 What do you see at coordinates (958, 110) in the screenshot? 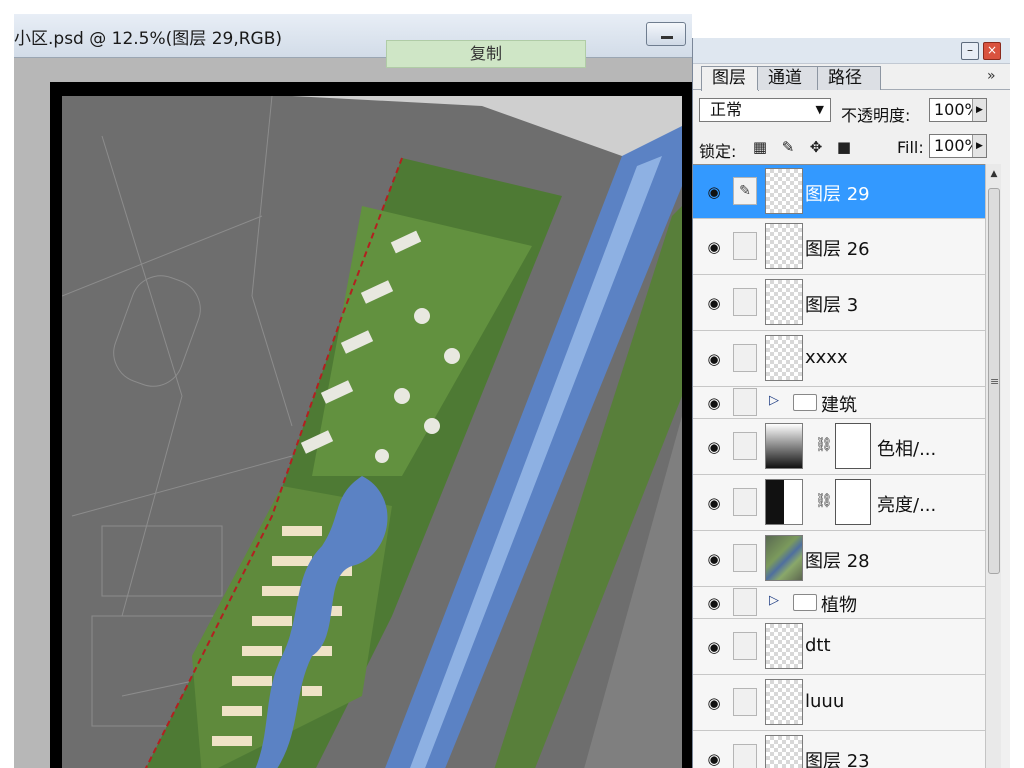
I see `opacity-field: 100% ▶` at bounding box center [958, 110].